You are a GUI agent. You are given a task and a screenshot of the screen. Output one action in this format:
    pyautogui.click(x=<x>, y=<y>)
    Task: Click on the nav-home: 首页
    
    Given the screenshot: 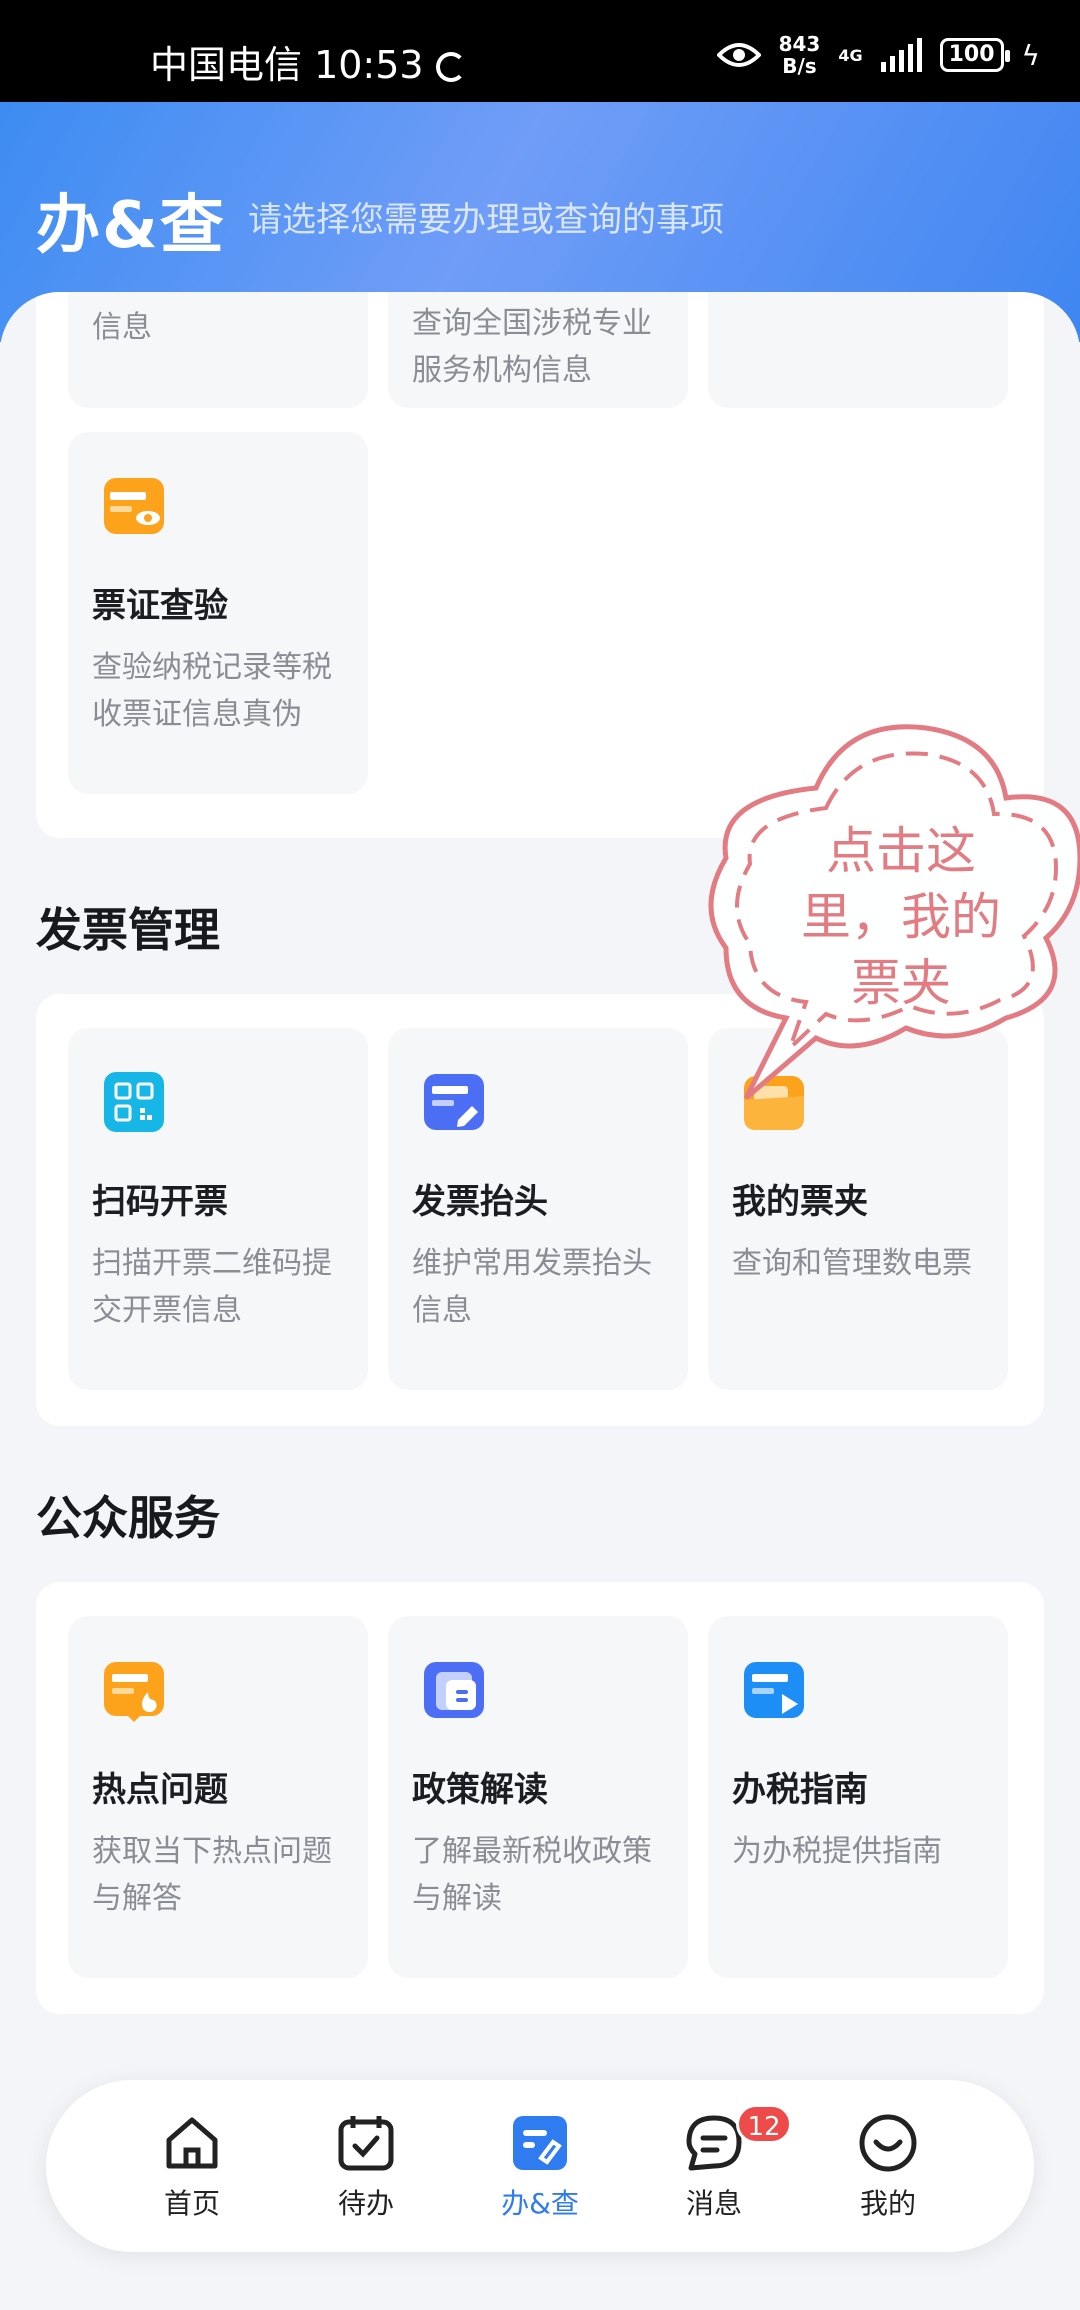 What is the action you would take?
    pyautogui.click(x=192, y=2170)
    